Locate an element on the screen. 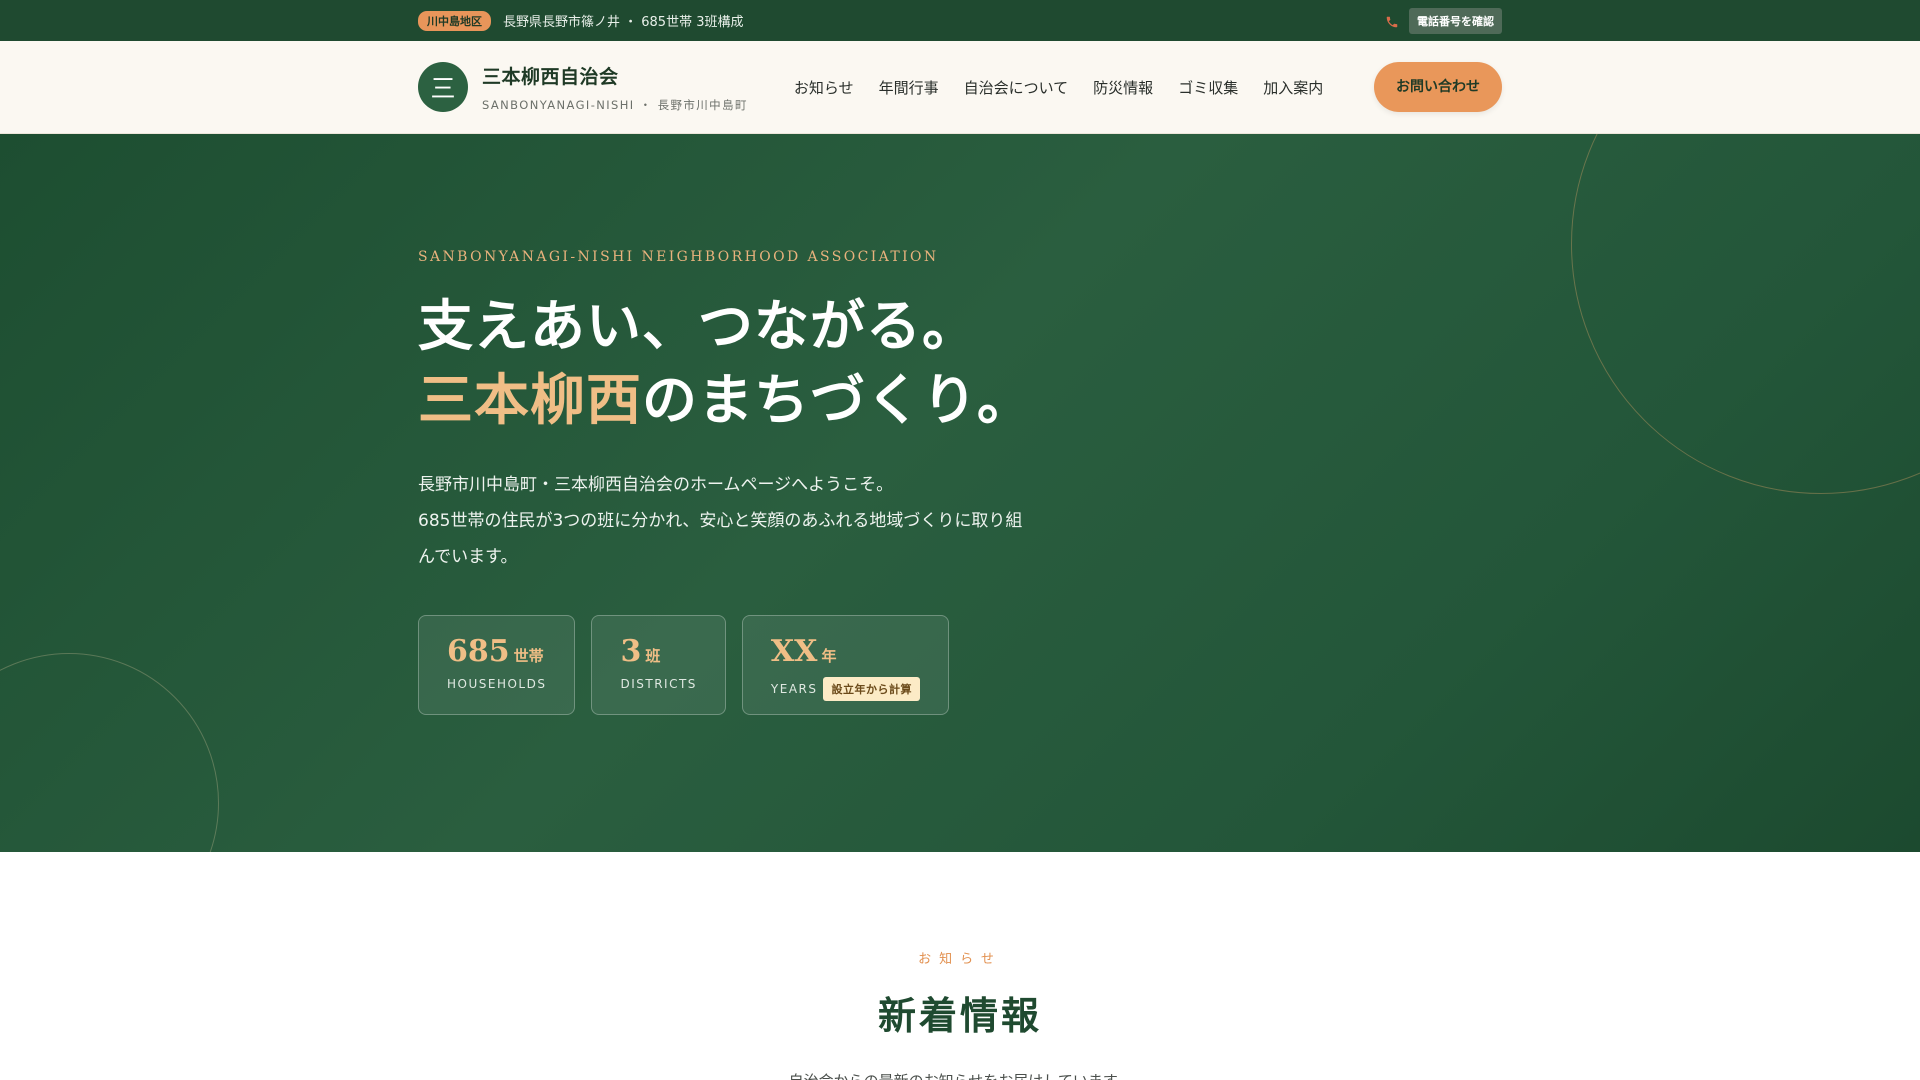 The height and width of the screenshot is (1080, 1920). main-nav: お知らせ 年間行事 自治会について 防災情報 ゴミ収集 加入案内 is located at coordinates (1058, 87).